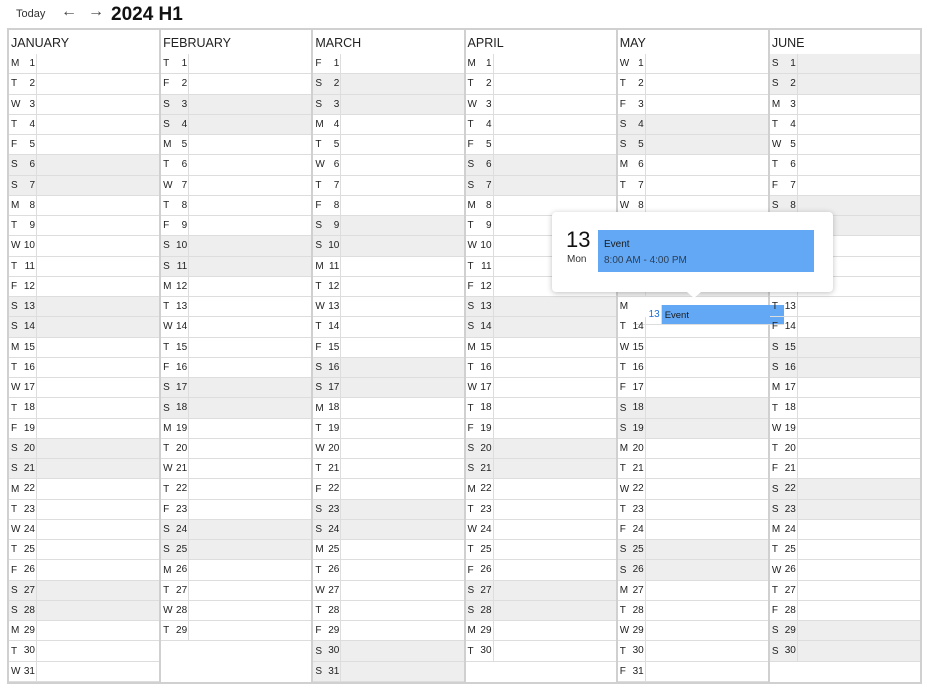 This screenshot has height=693, width=929. Describe the element at coordinates (84, 631) in the screenshot. I see `day-cell: 29` at that location.